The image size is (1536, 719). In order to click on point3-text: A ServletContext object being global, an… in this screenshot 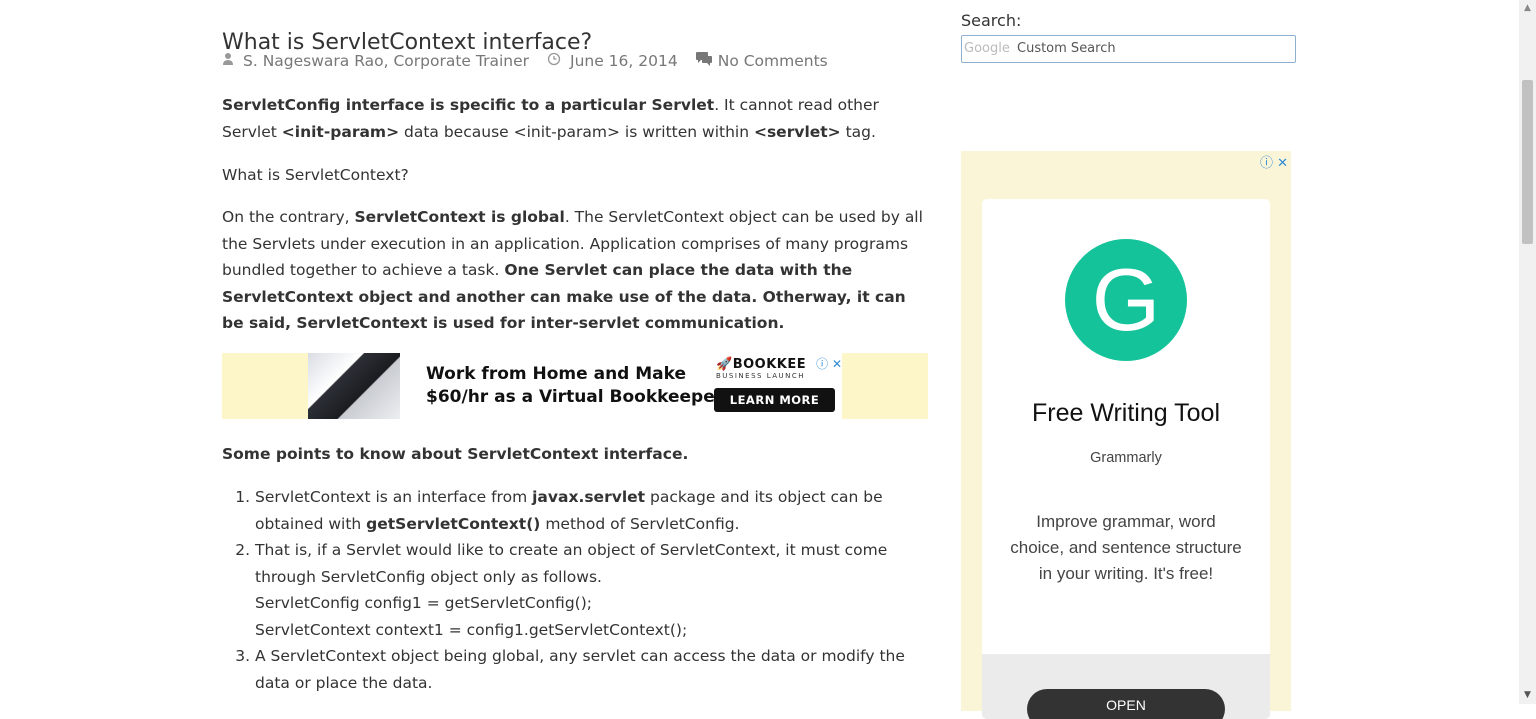, I will do `click(580, 669)`.